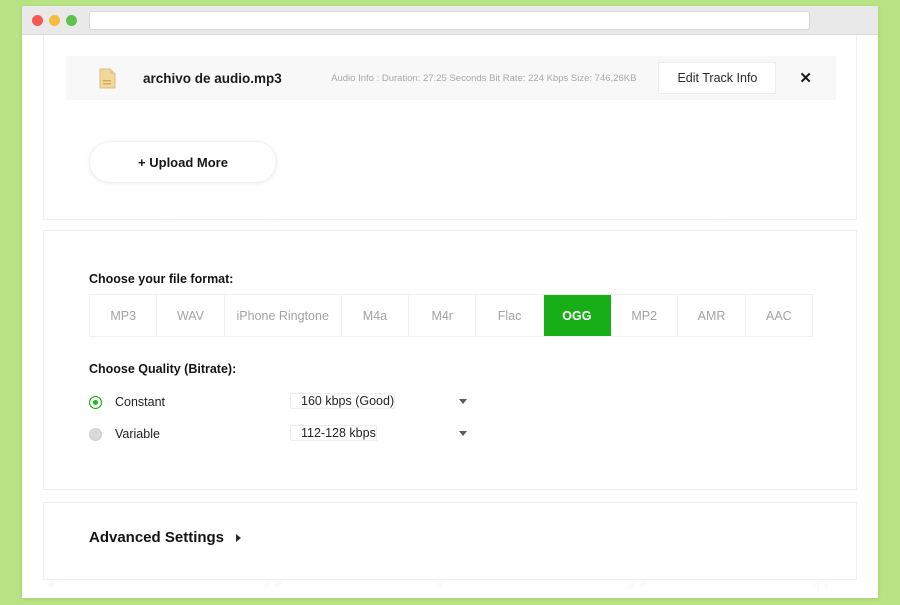 The height and width of the screenshot is (605, 900). Describe the element at coordinates (343, 401) in the screenshot. I see `constant-bitrate-select: 160 kbps (Good)` at that location.